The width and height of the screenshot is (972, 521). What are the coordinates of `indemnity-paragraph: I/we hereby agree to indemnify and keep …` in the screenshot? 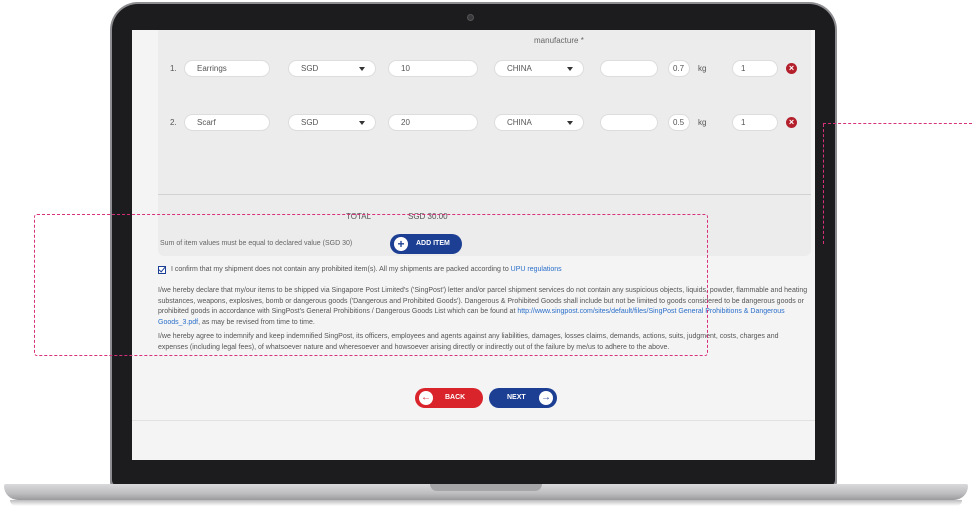 It's located at (468, 342).